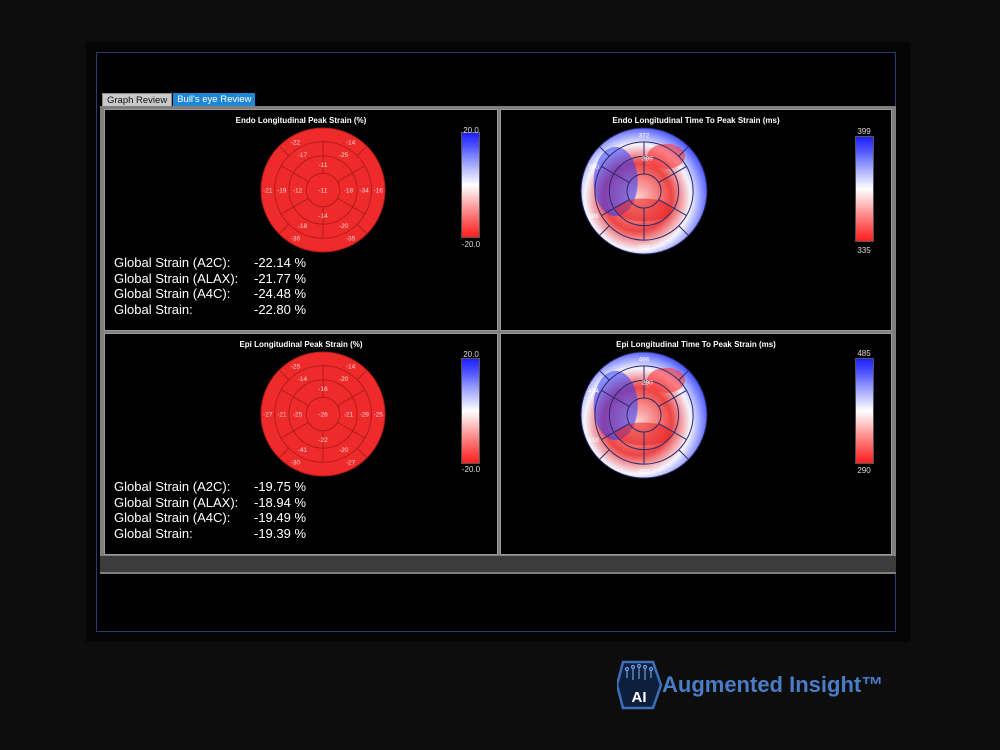  Describe the element at coordinates (773, 684) in the screenshot. I see `logo-wordmark: Augmented Insight™` at that location.